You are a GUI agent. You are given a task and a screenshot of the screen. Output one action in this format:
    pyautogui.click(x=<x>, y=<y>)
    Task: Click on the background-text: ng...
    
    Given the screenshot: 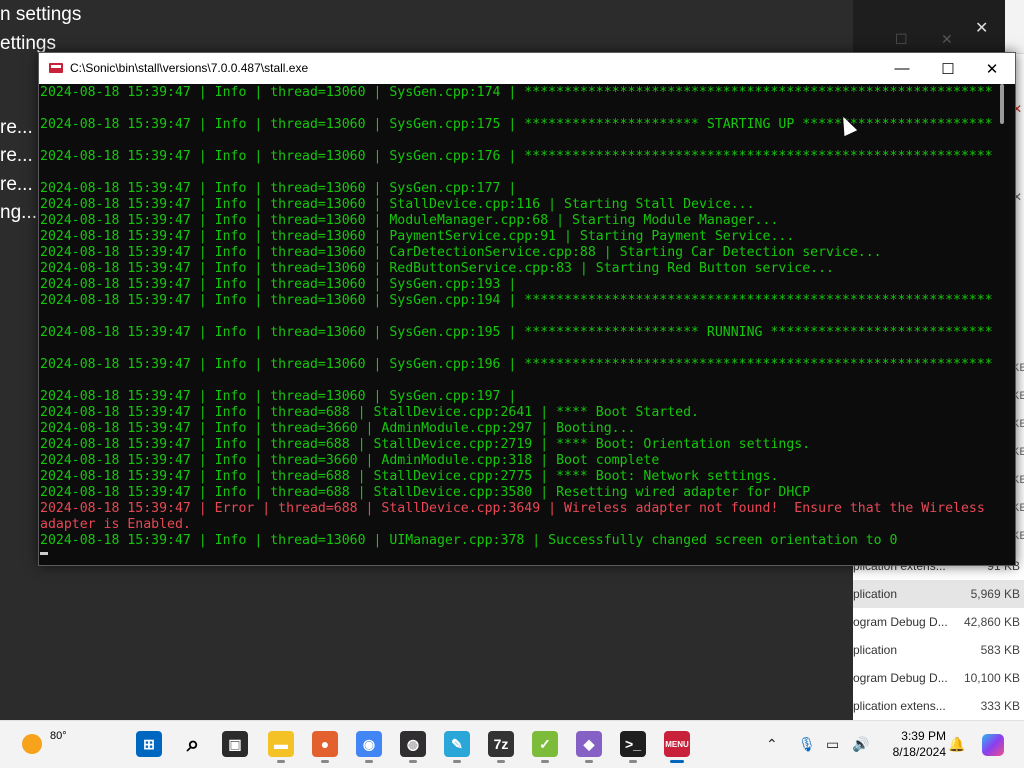 What is the action you would take?
    pyautogui.click(x=18, y=212)
    